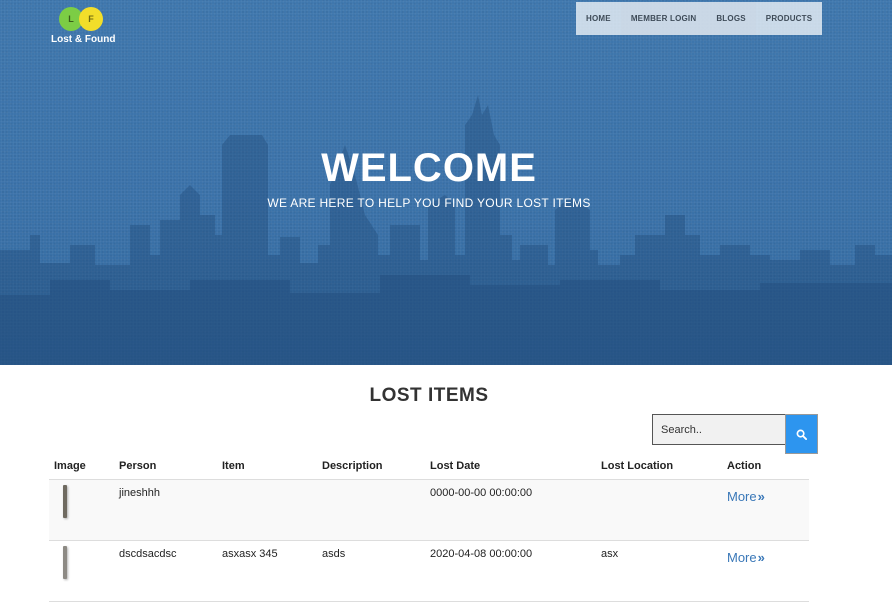 This screenshot has height=606, width=892. Describe the element at coordinates (334, 554) in the screenshot. I see `cell-description: asds` at that location.